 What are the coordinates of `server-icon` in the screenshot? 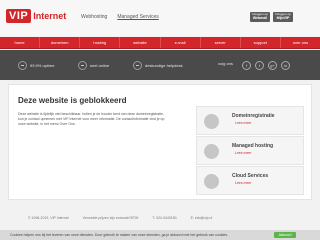 It's located at (211, 151).